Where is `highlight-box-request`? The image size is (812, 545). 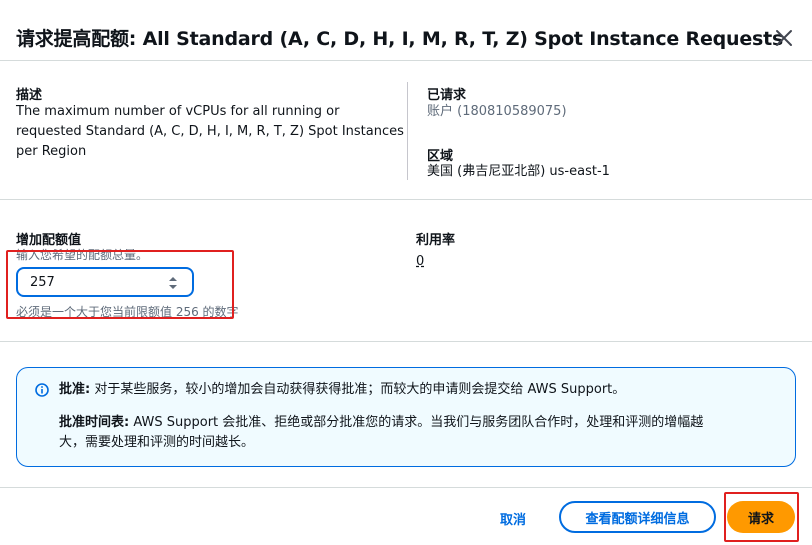
highlight-box-request is located at coordinates (761, 517).